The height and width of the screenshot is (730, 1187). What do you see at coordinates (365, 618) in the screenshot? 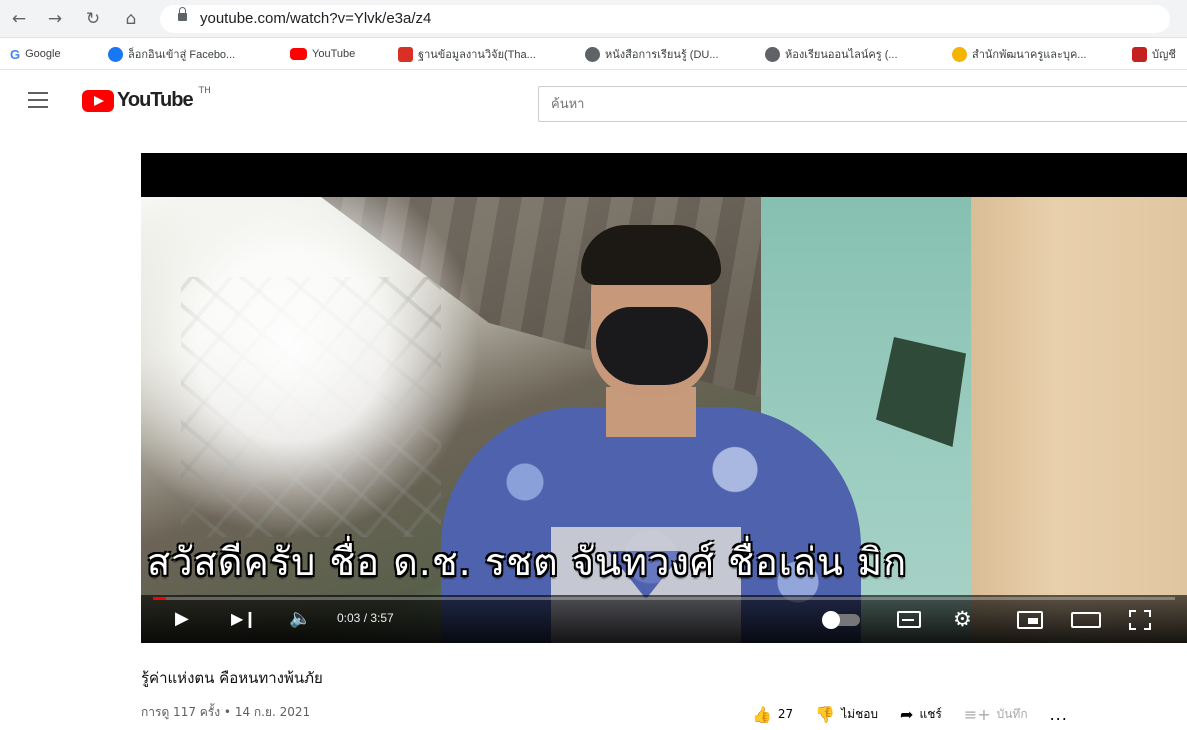
I see `time-display: 0:03 / 3:57` at bounding box center [365, 618].